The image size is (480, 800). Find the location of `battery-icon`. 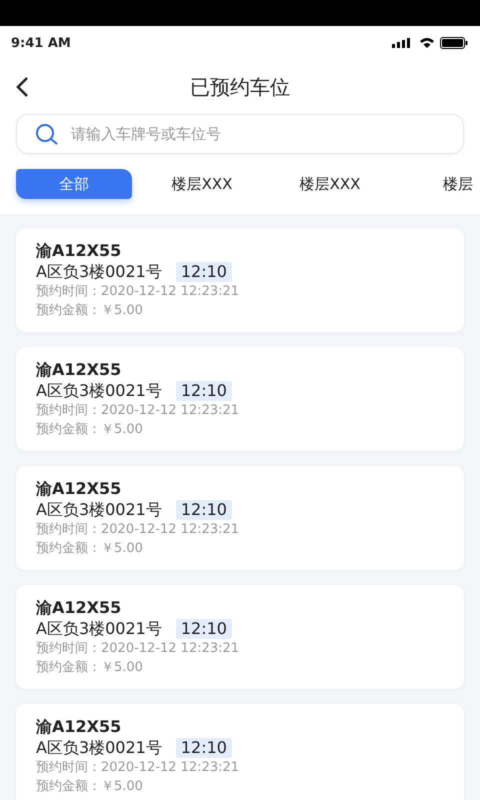

battery-icon is located at coordinates (454, 43).